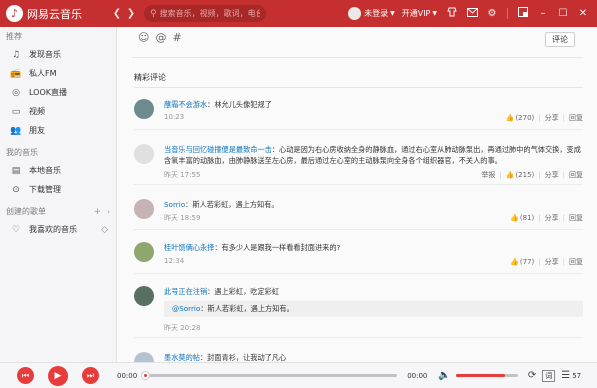 This screenshot has width=597, height=388. Describe the element at coordinates (209, 13) in the screenshot. I see `search-input` at that location.